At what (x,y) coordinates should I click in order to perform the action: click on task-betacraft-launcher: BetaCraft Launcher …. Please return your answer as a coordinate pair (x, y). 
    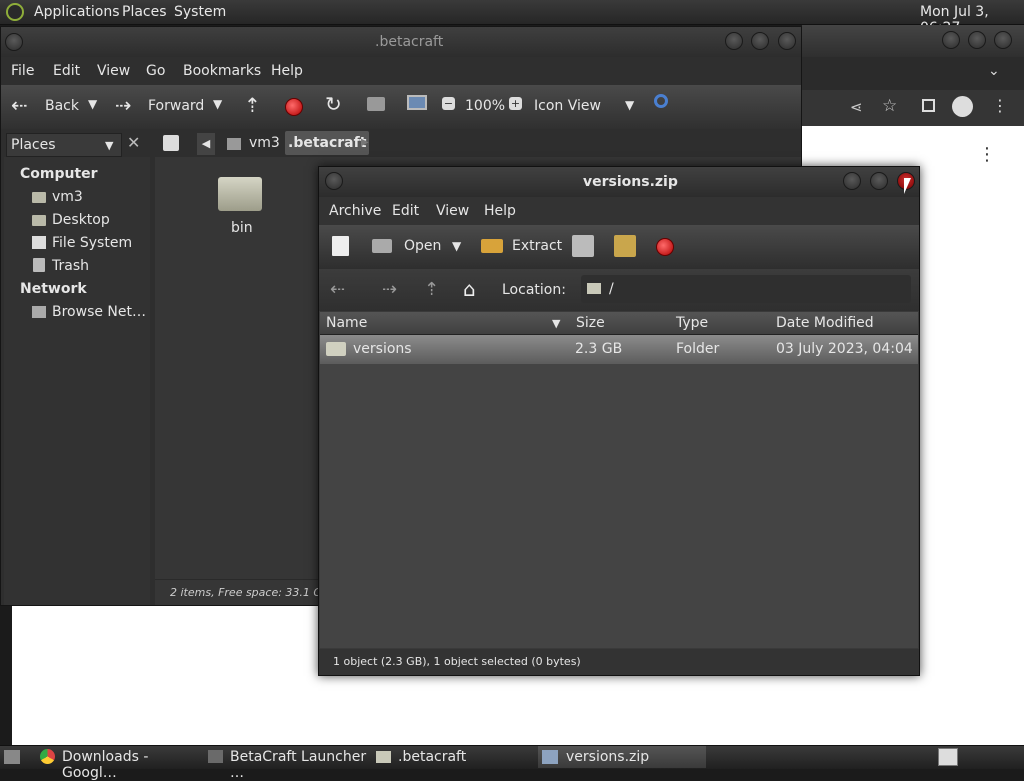
    Looking at the image, I should click on (287, 763).